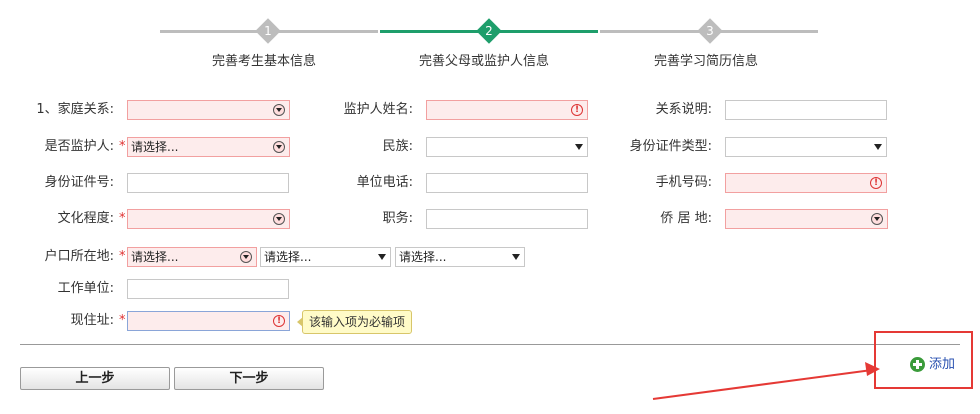 The height and width of the screenshot is (414, 980). What do you see at coordinates (507, 219) in the screenshot?
I see `position-input` at bounding box center [507, 219].